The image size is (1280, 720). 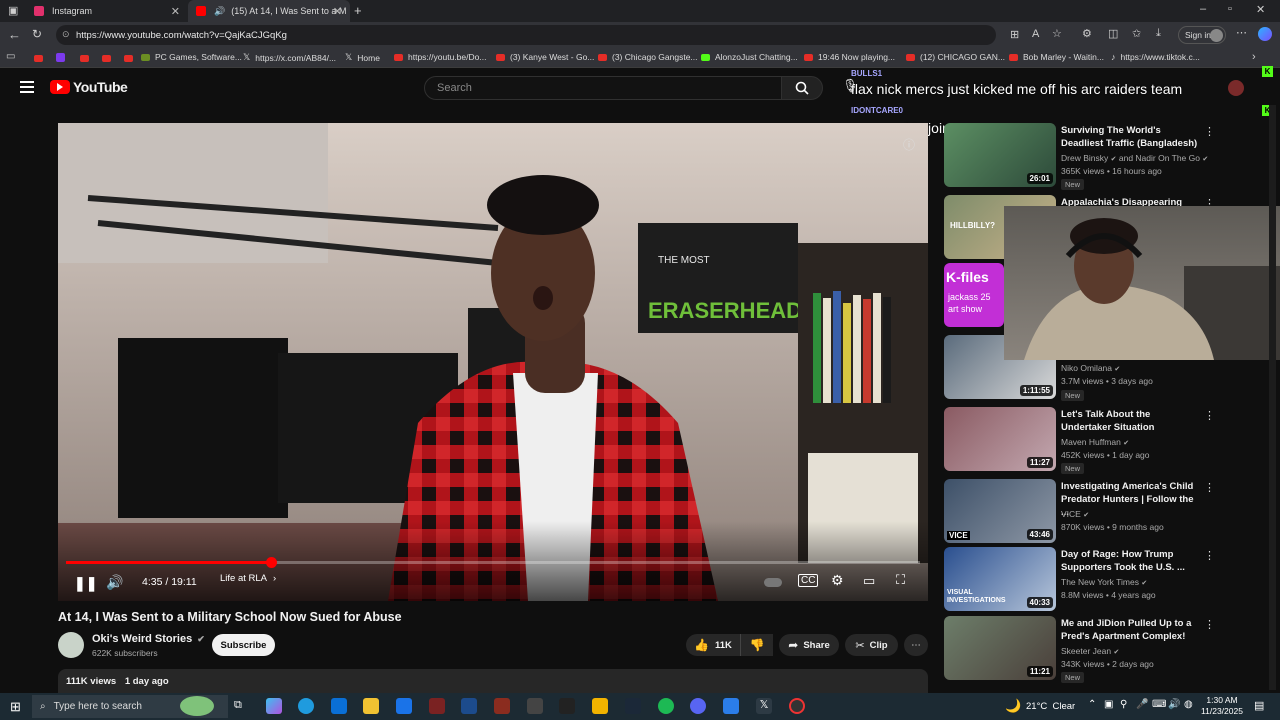 I want to click on tab-instagram: Instagram ✕, so click(x=107, y=11).